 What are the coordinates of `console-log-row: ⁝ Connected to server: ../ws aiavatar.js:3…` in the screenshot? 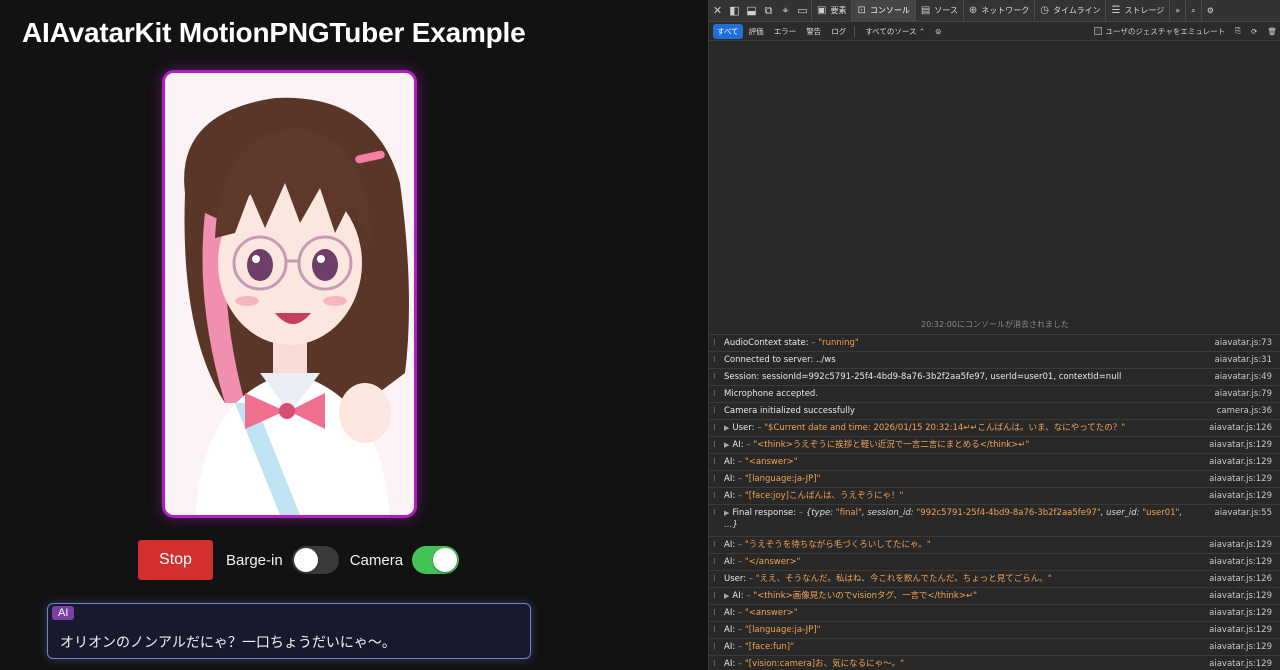 It's located at (994, 360).